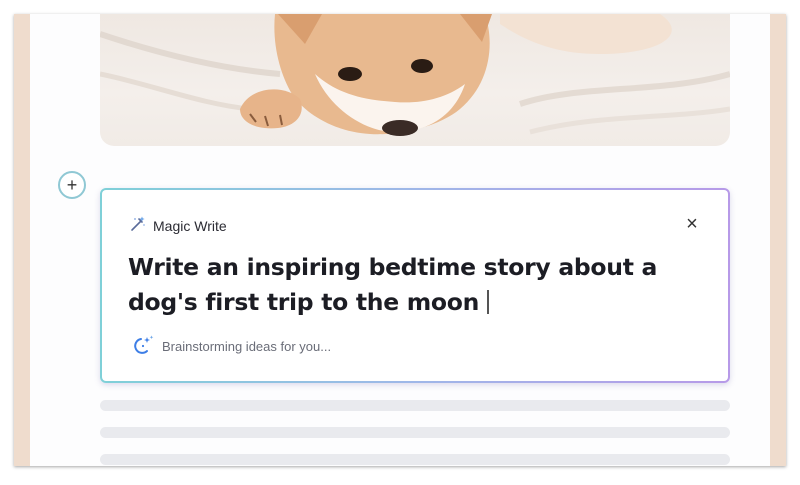 The image size is (800, 485). Describe the element at coordinates (488, 302) in the screenshot. I see `text-caret` at that location.